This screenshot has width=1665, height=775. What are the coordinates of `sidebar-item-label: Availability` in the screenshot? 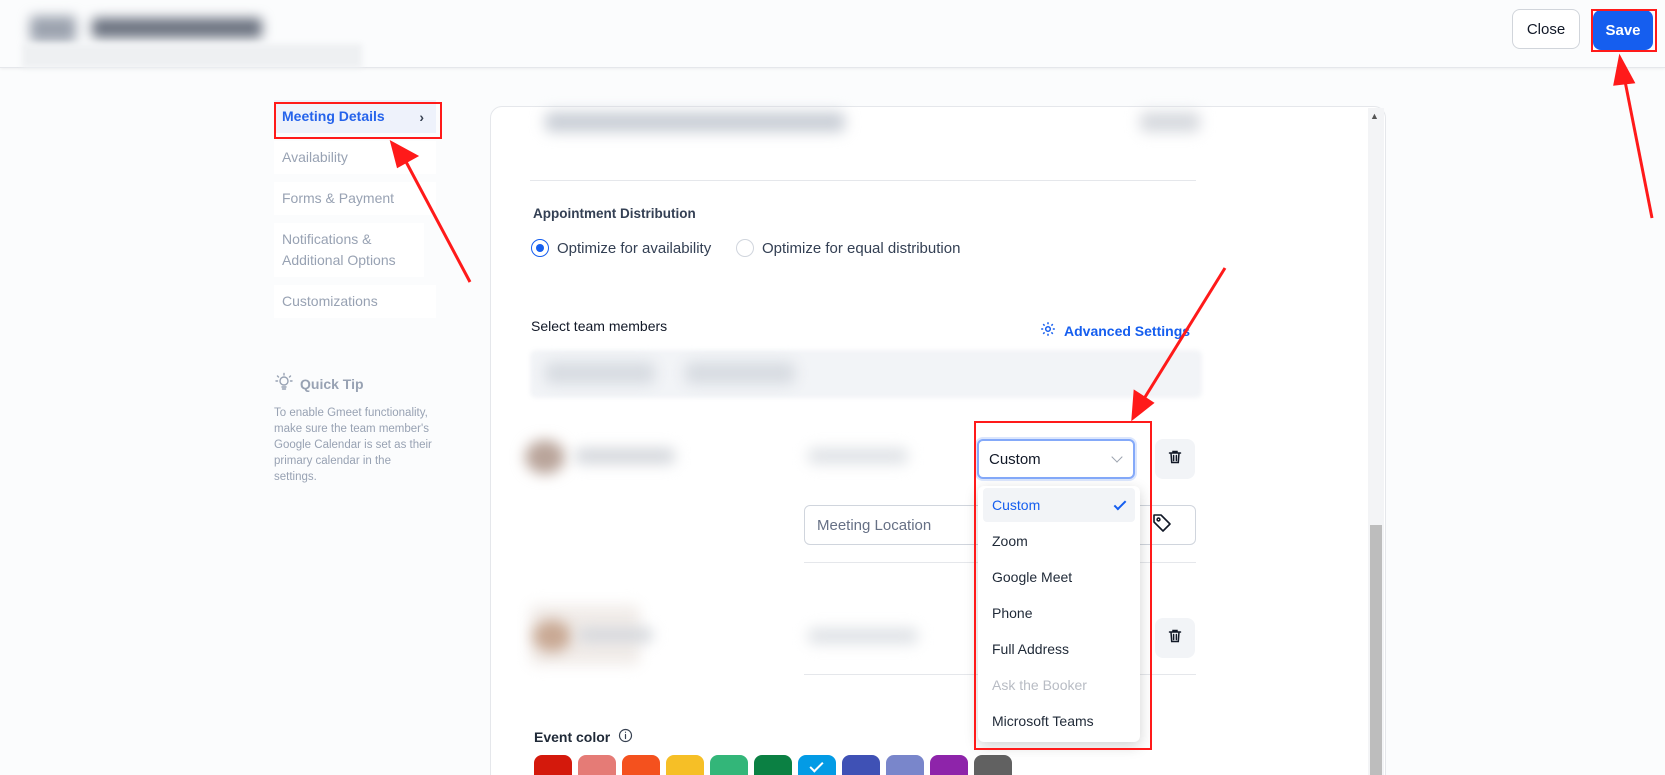 It's located at (315, 157).